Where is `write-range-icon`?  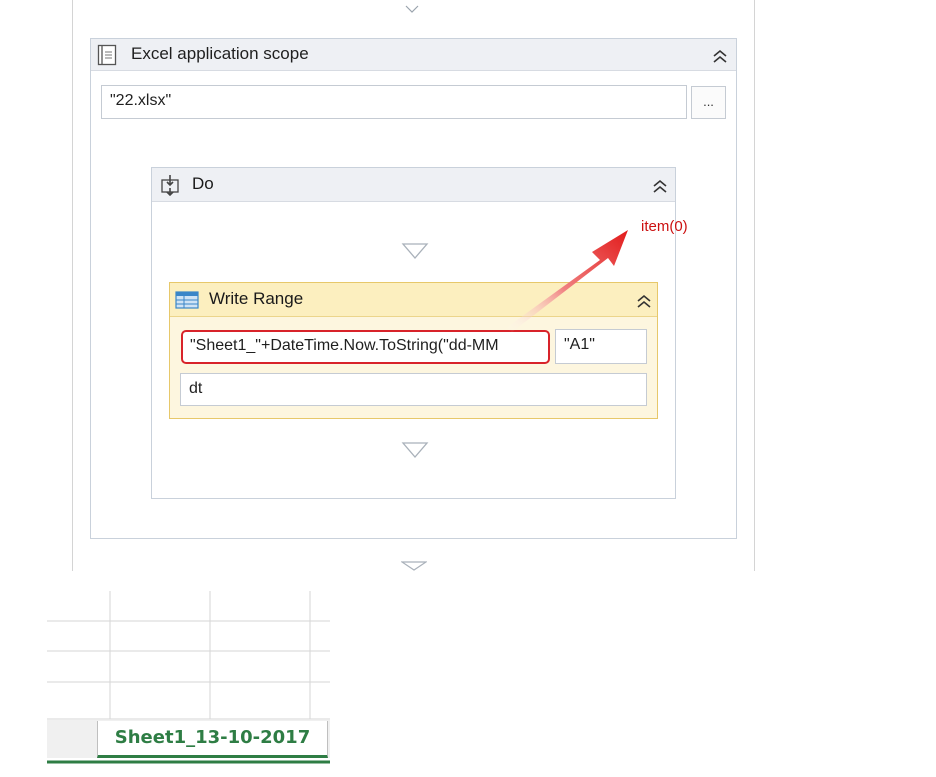 write-range-icon is located at coordinates (187, 300).